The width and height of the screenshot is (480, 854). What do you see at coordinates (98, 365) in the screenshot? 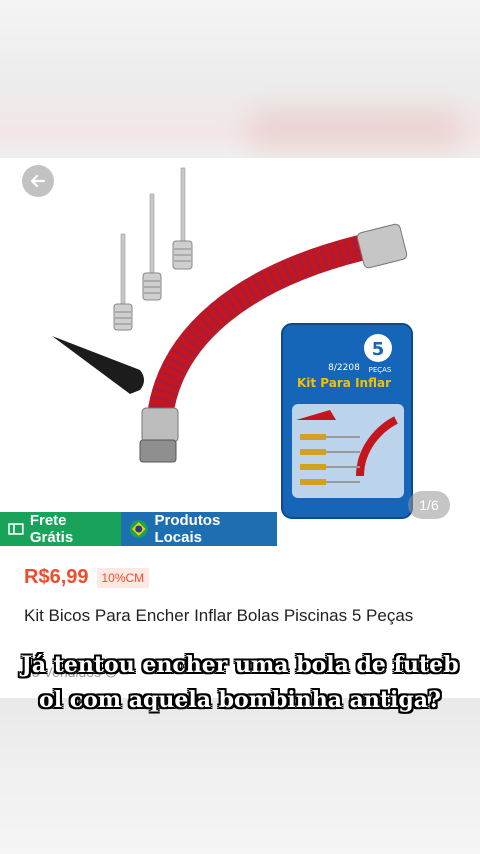
I see `cone-adapter` at bounding box center [98, 365].